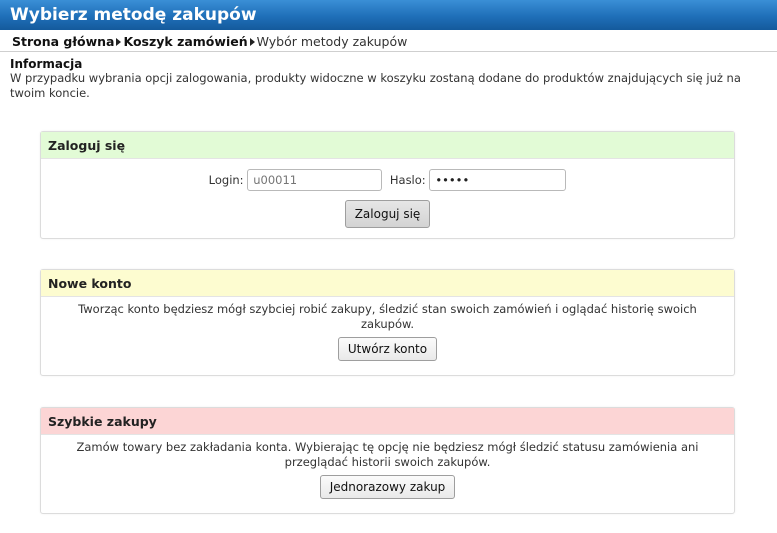 The height and width of the screenshot is (533, 777). Describe the element at coordinates (387, 283) in the screenshot. I see `new-account-box-title: Nowe konto` at that location.